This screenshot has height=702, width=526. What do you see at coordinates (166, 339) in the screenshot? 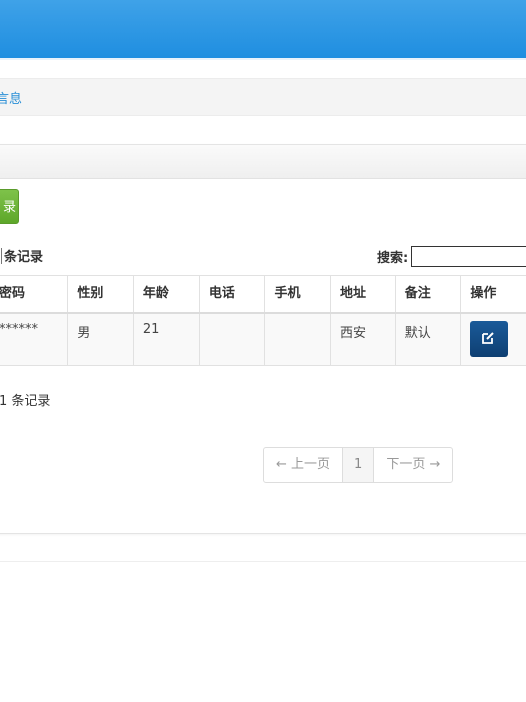
I see `cell-age: 21` at bounding box center [166, 339].